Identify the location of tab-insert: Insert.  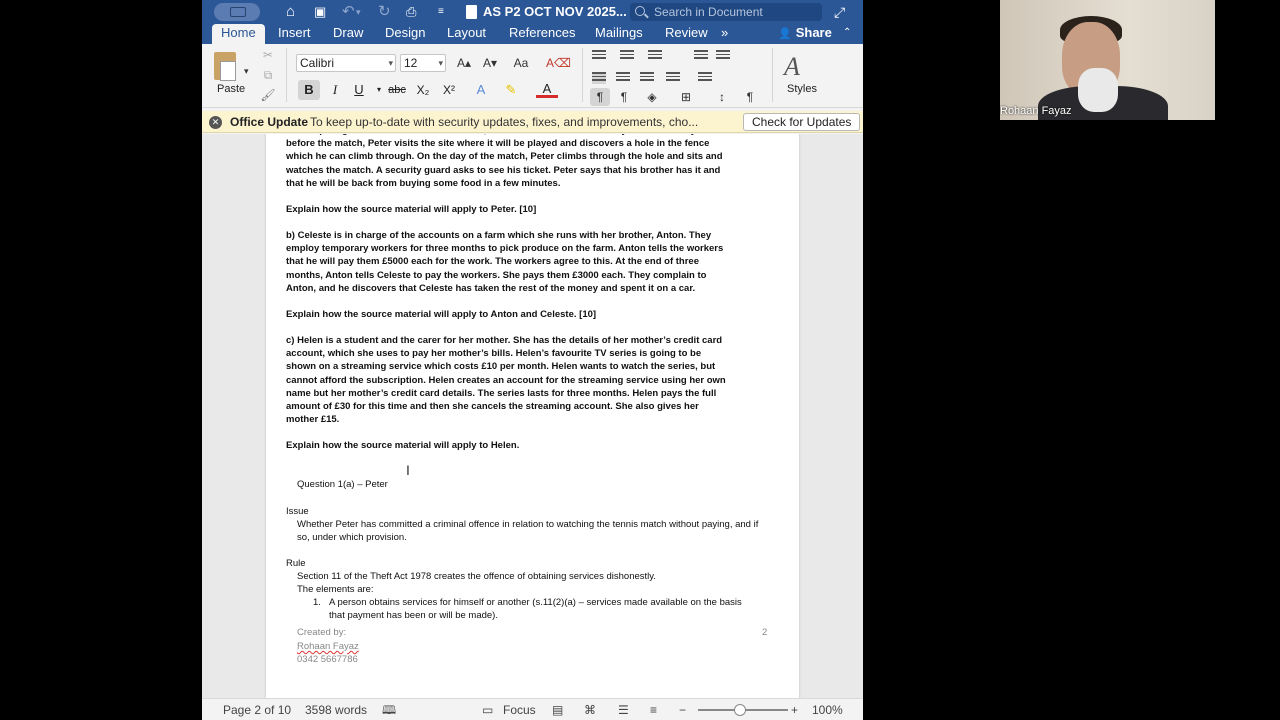
(294, 34).